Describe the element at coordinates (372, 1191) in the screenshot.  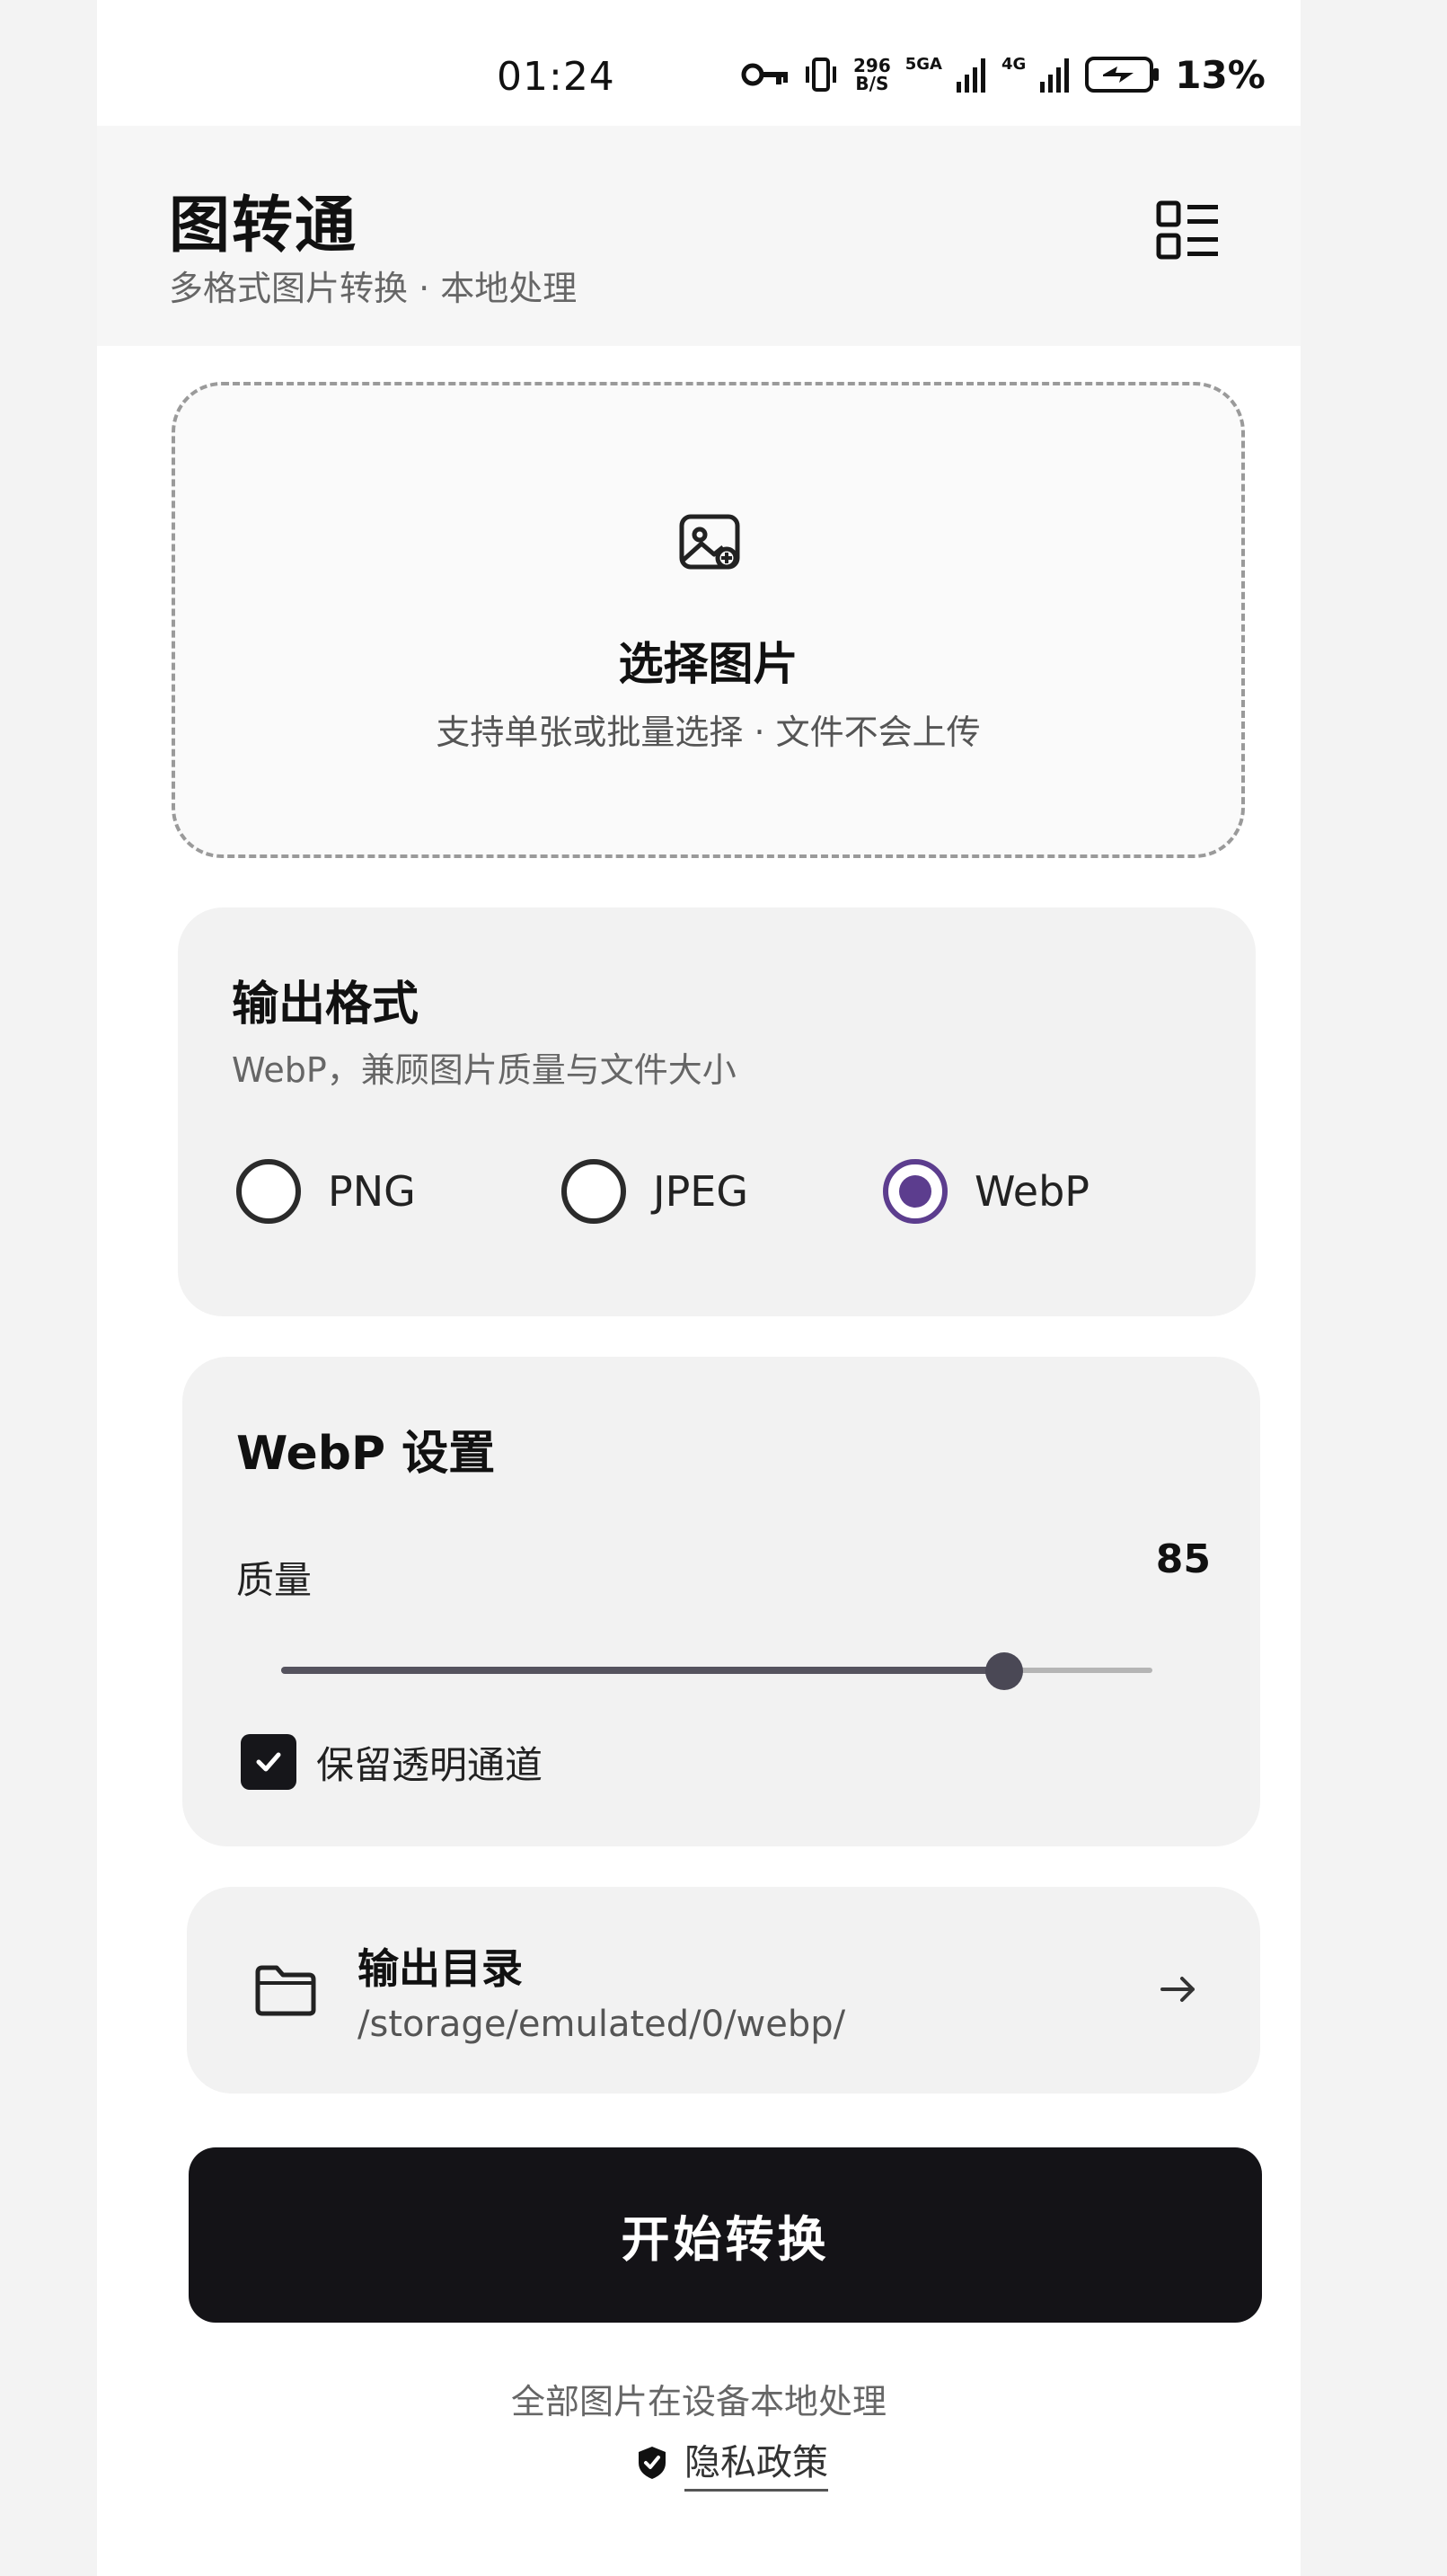
I see `radio-label: PNG` at that location.